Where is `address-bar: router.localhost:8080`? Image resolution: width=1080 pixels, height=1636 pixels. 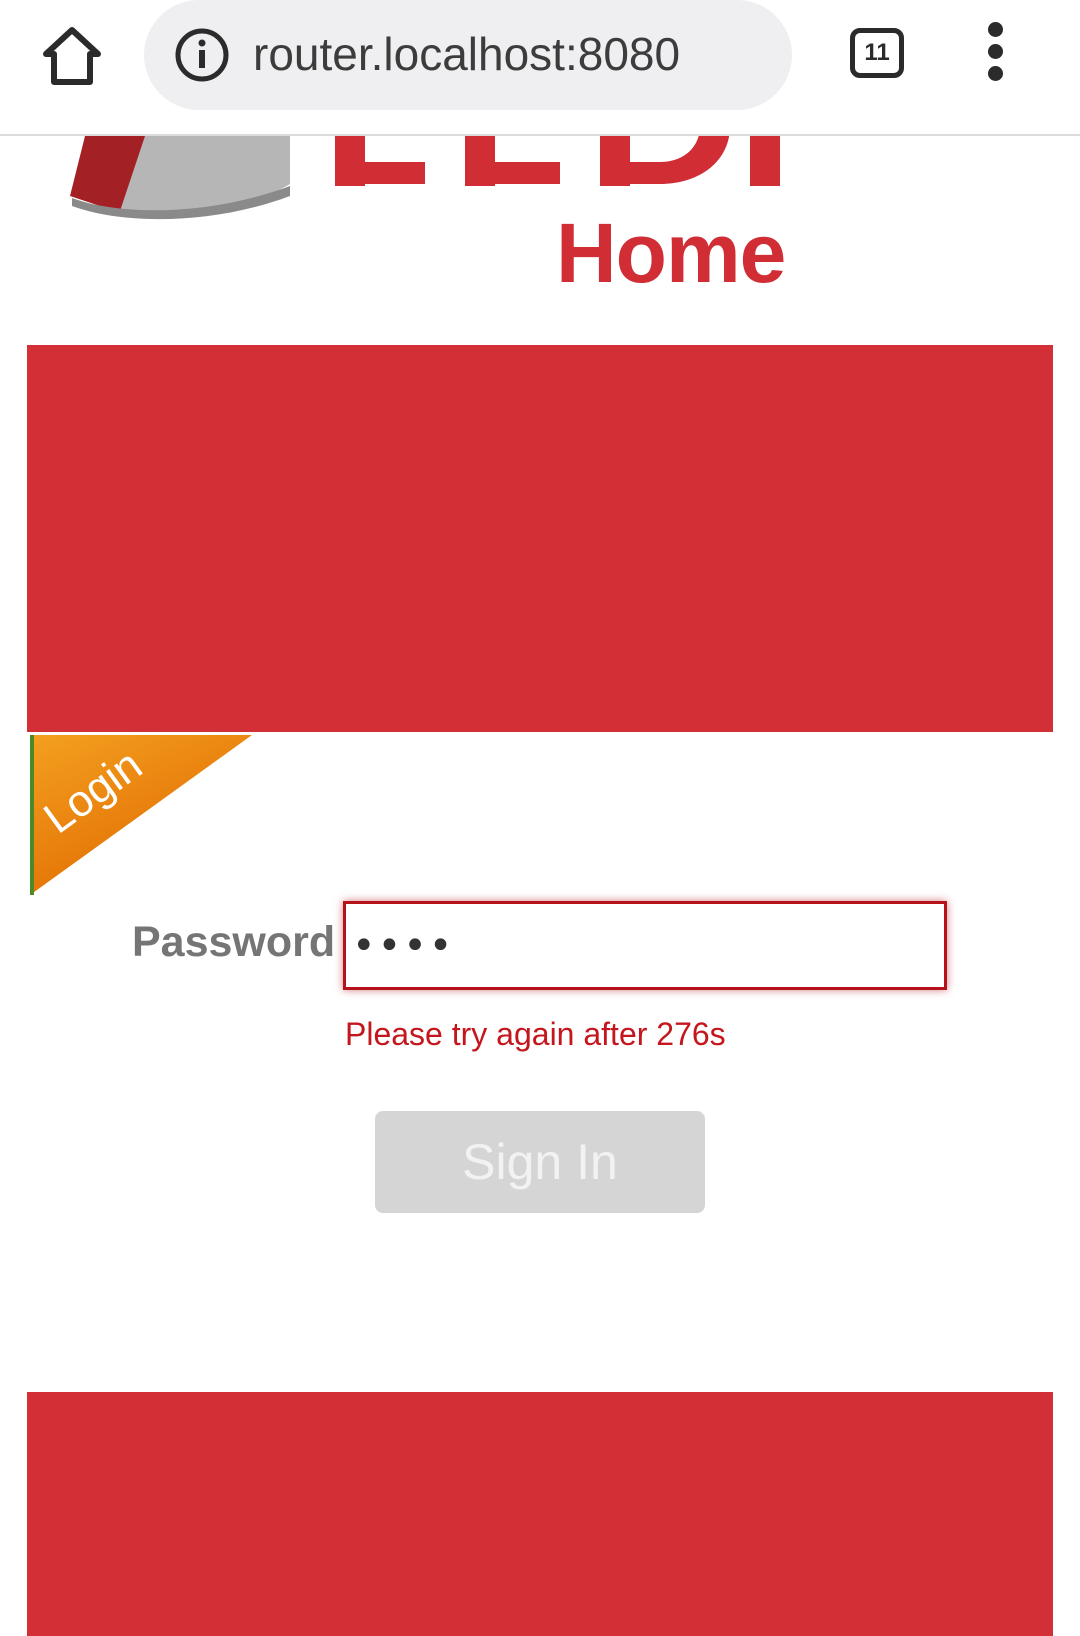 address-bar: router.localhost:8080 is located at coordinates (468, 55).